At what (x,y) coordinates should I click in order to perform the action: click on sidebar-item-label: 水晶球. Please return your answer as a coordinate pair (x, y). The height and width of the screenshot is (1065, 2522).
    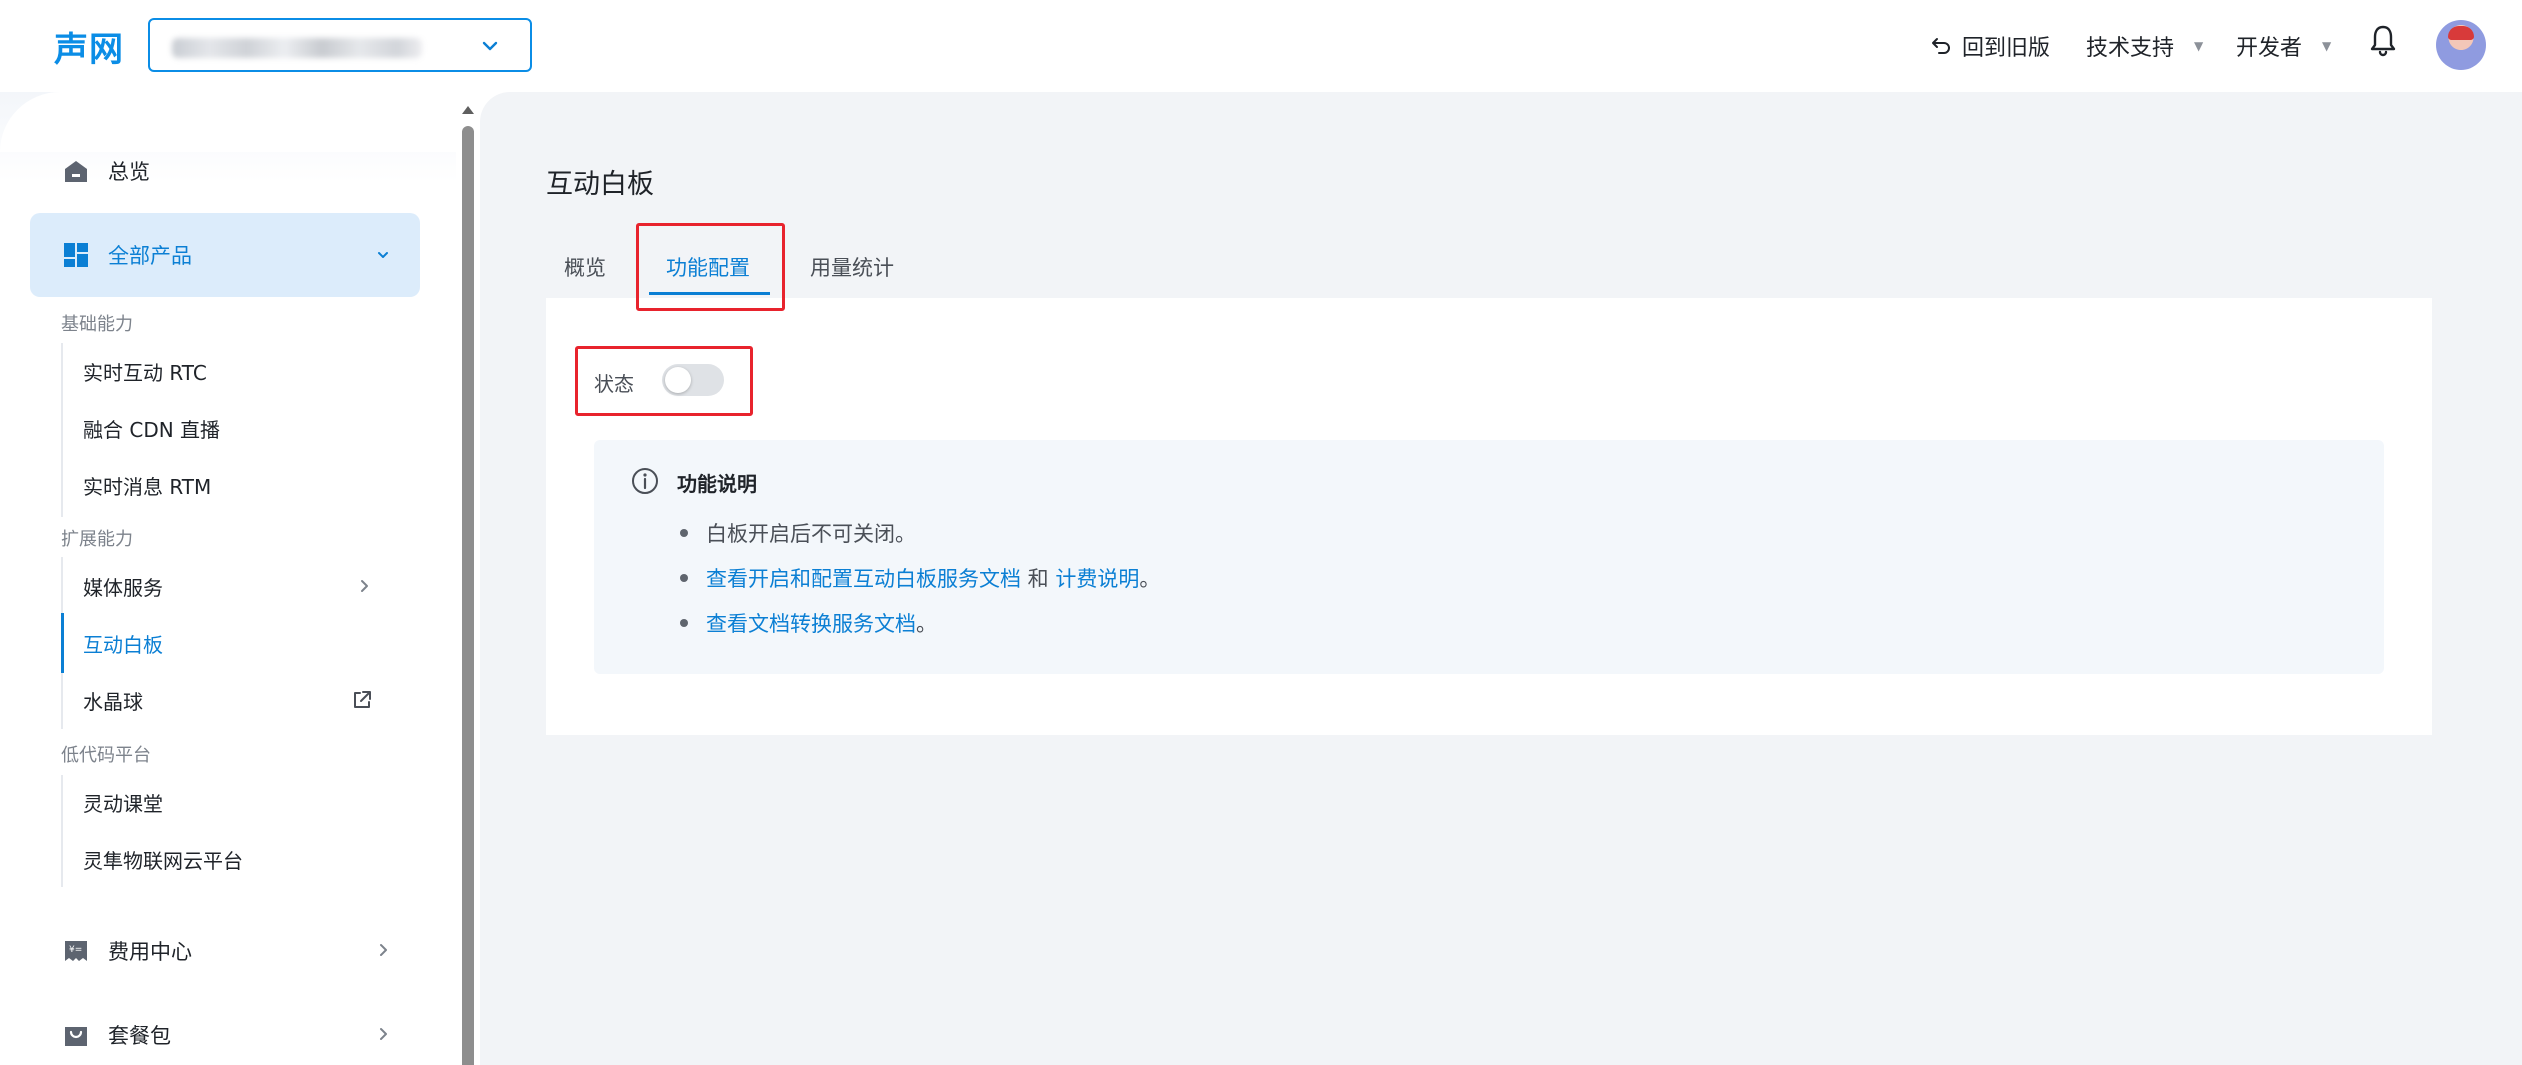
    Looking at the image, I should click on (113, 701).